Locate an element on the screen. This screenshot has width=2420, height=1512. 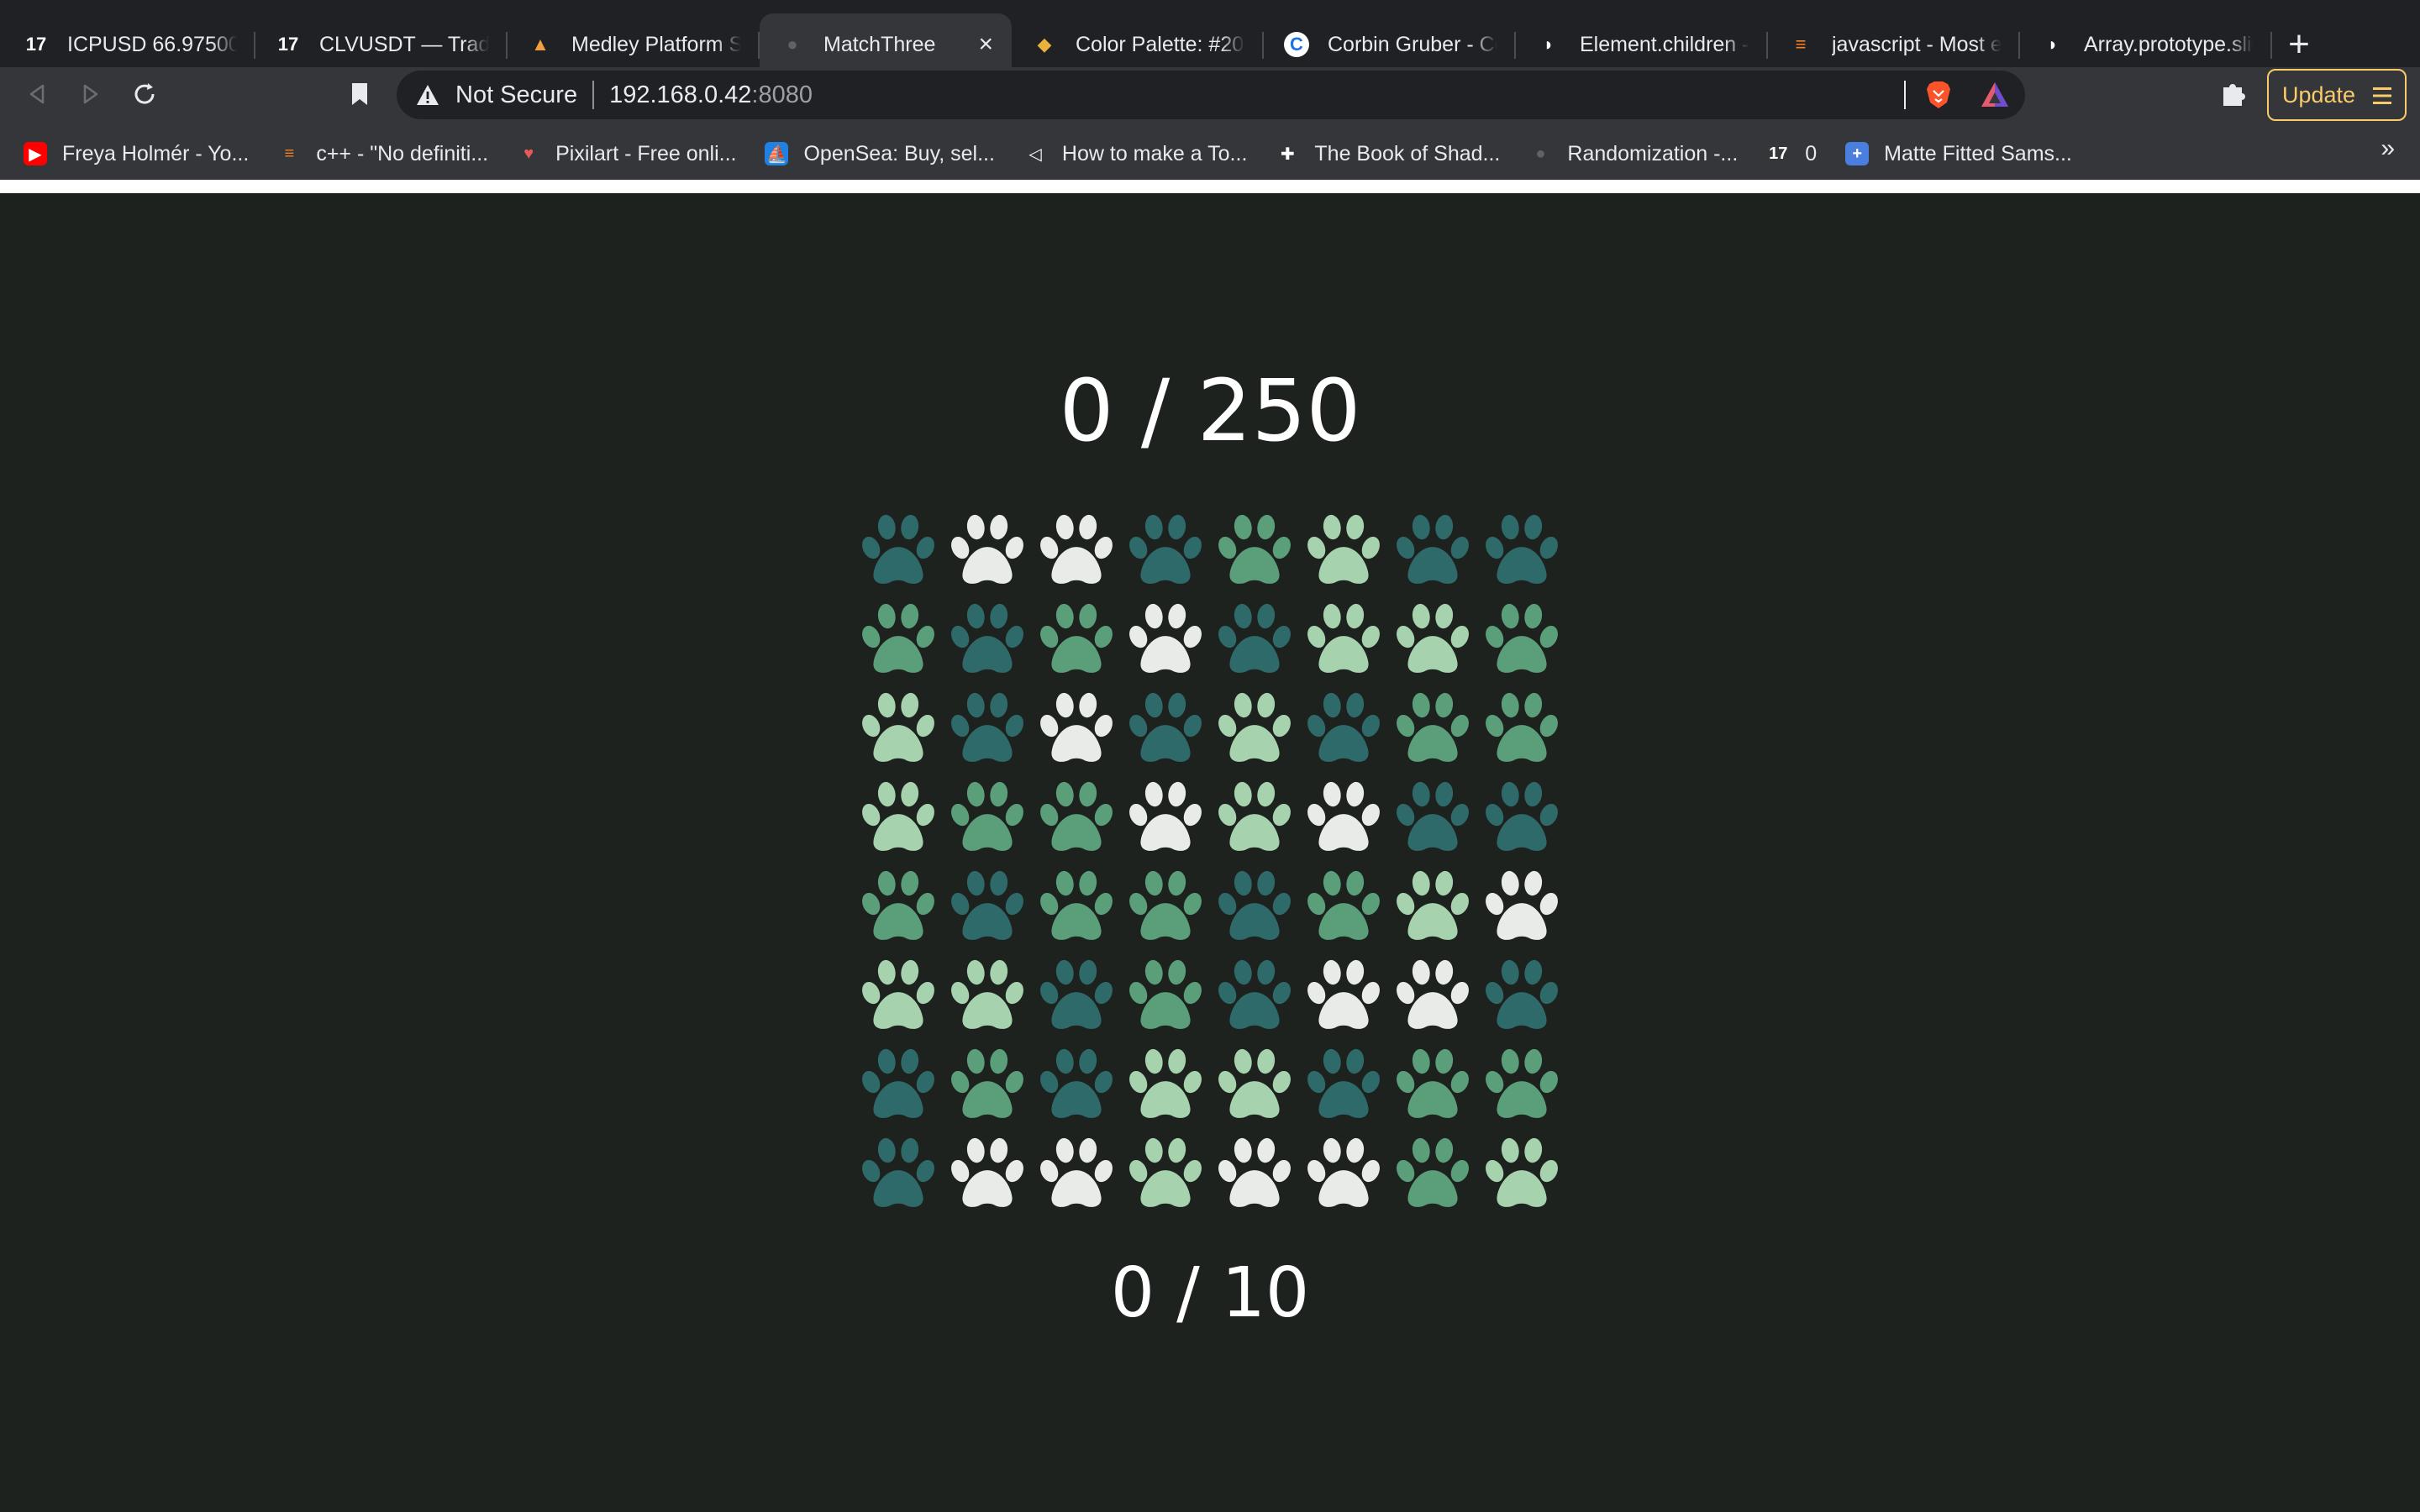
brave-rewards-button is located at coordinates (1995, 95).